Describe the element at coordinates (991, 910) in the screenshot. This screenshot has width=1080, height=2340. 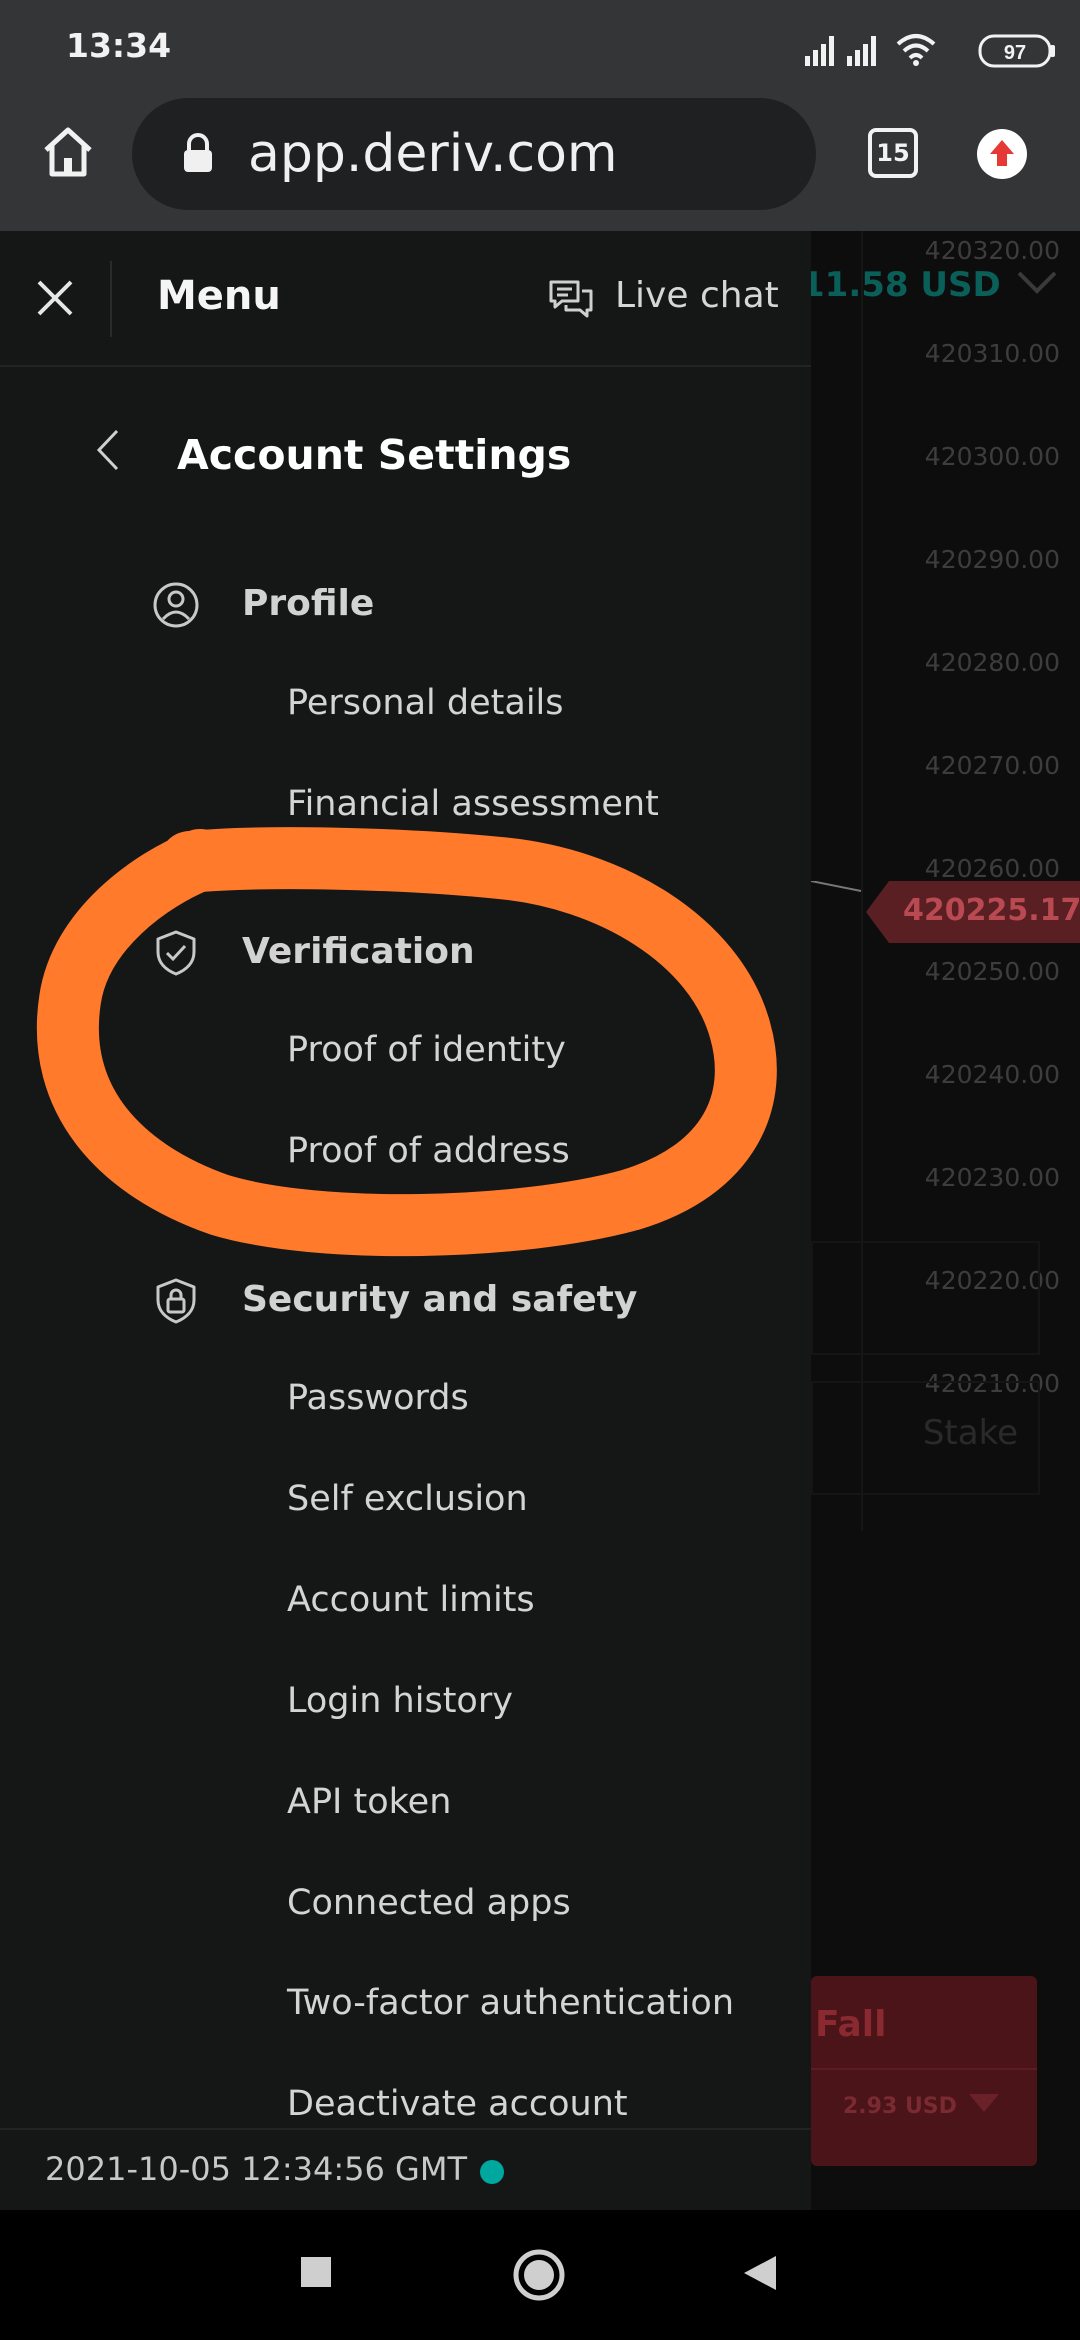
I see `current-price: 420225.17` at that location.